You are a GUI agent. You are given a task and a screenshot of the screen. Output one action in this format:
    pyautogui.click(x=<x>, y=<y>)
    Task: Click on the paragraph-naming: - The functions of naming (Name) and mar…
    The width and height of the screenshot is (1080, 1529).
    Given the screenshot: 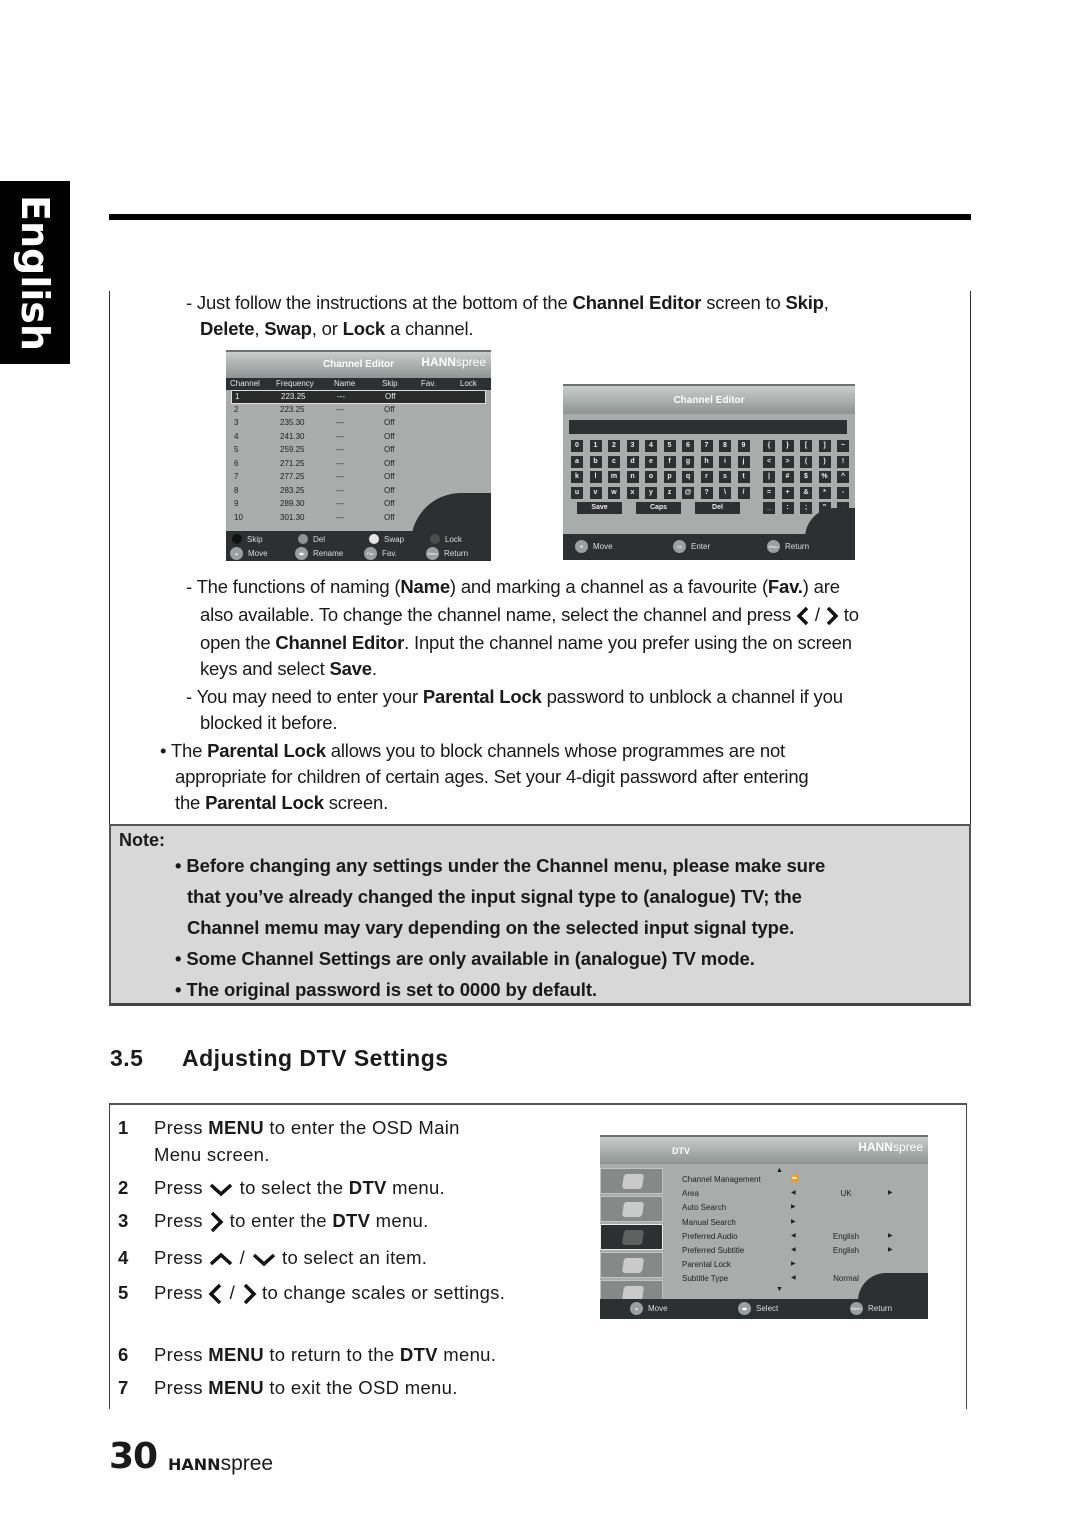 What is the action you would take?
    pyautogui.click(x=571, y=628)
    